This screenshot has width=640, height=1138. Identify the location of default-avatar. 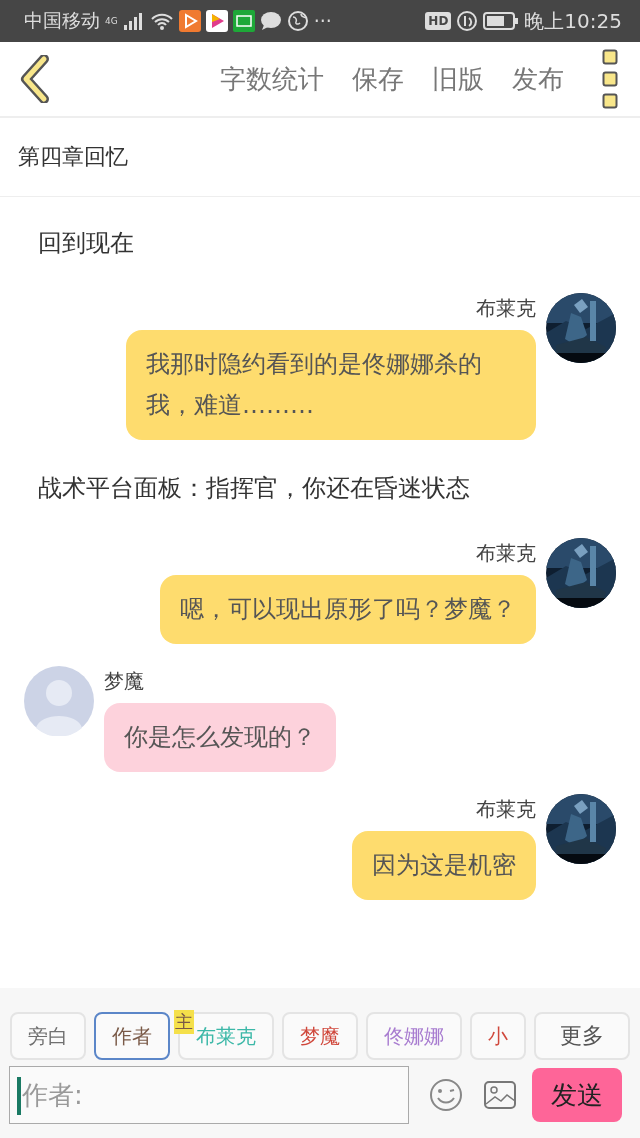
(59, 701).